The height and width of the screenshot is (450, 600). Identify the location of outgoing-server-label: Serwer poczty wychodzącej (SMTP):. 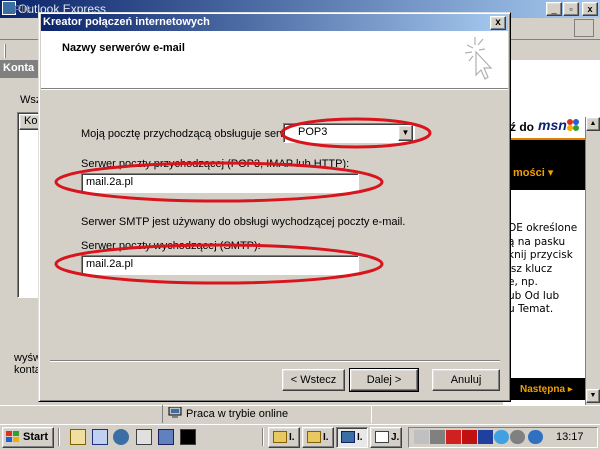
(171, 246).